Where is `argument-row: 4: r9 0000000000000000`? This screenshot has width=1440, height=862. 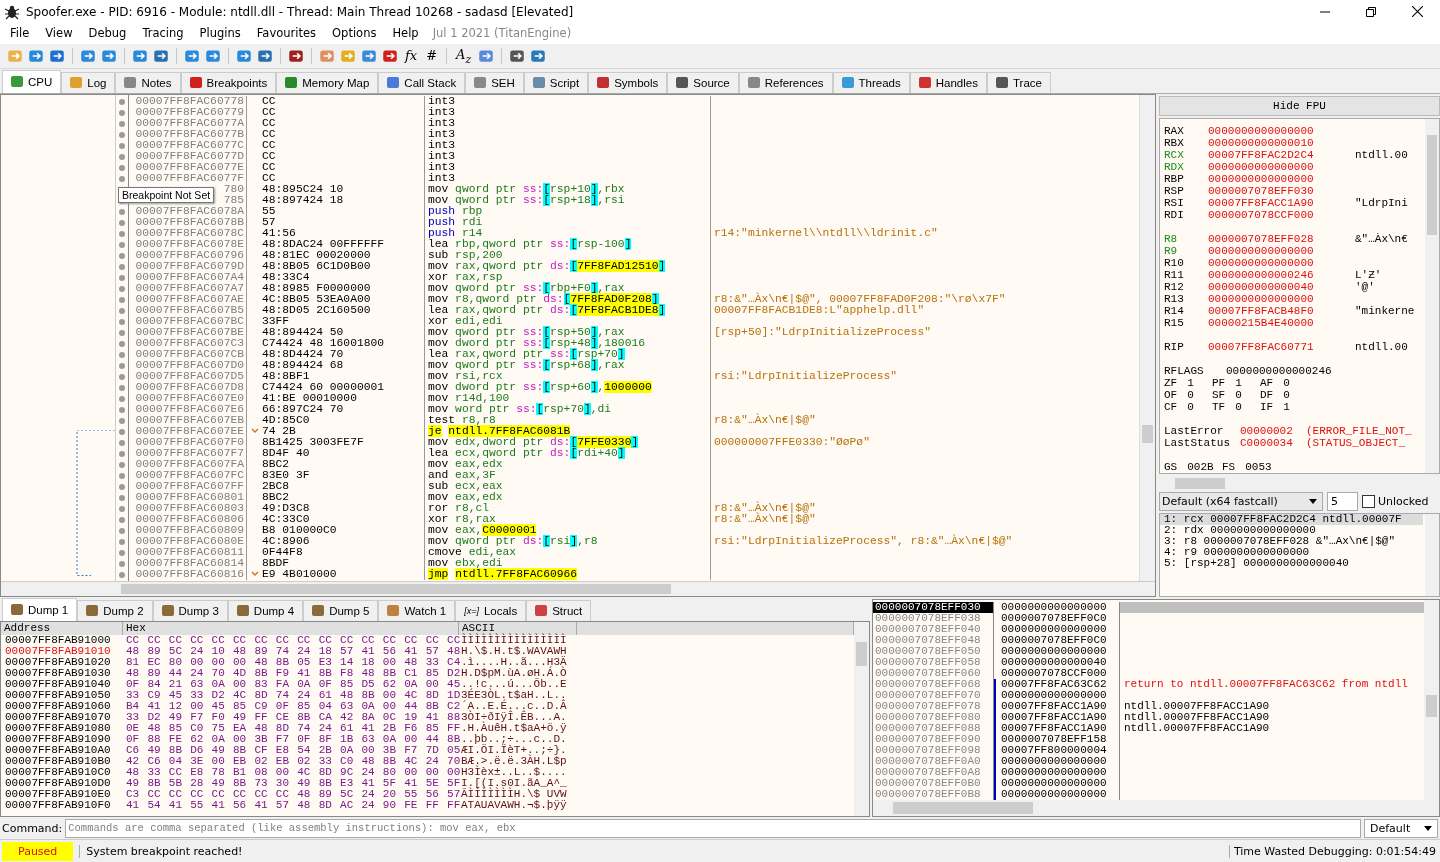 argument-row: 4: r9 0000000000000000 is located at coordinates (1291, 552).